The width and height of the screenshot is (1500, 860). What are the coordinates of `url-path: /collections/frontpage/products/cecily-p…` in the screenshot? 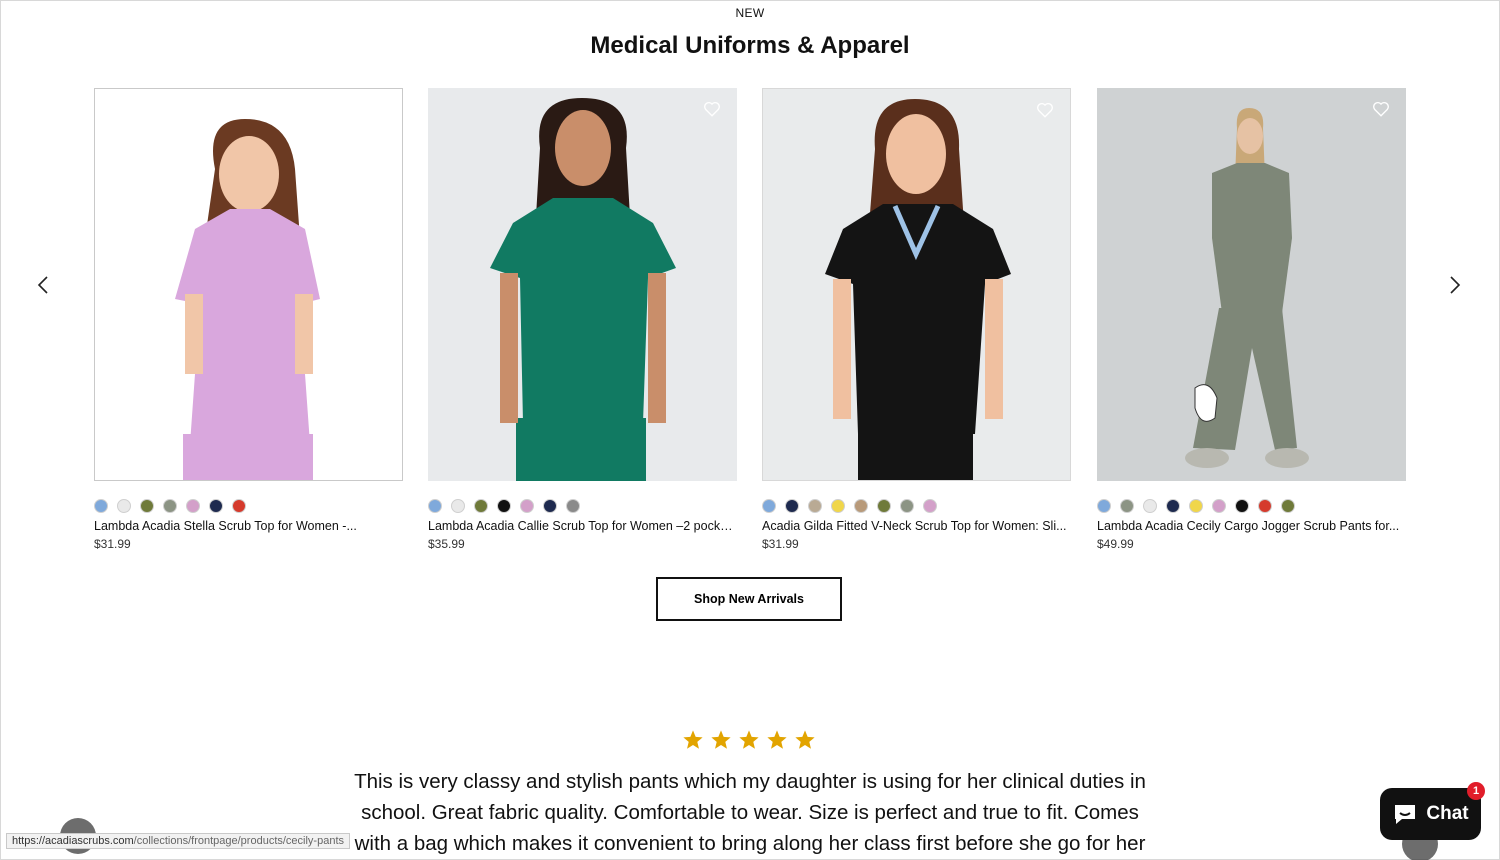 It's located at (239, 841).